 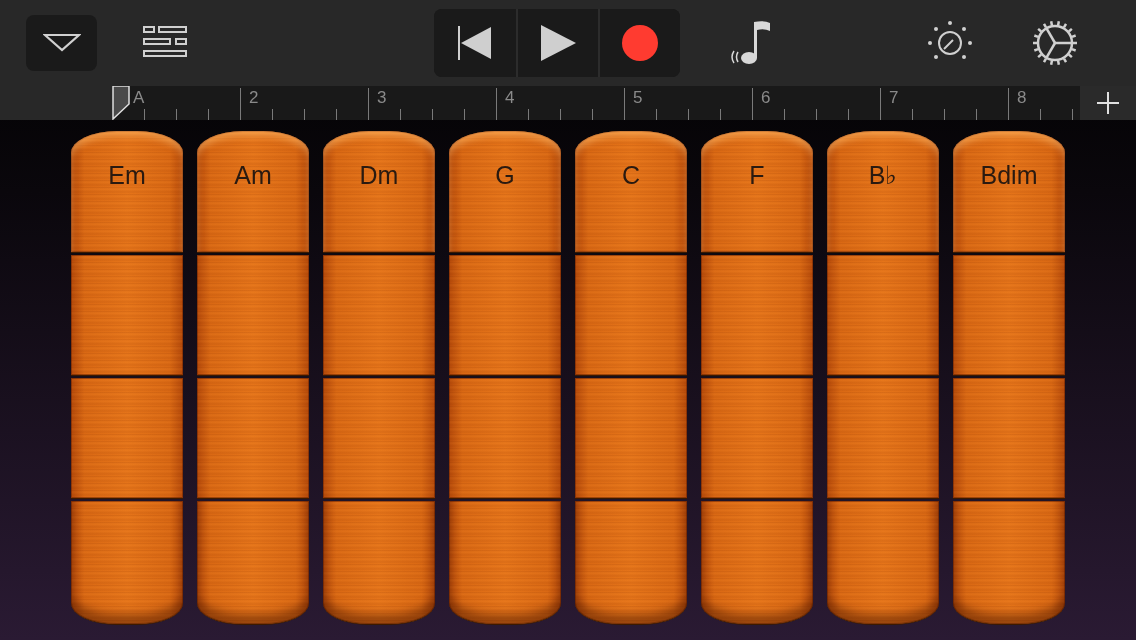 What do you see at coordinates (596, 103) in the screenshot?
I see `timeline-ruler: A 2 3 4 5 6 7 8` at bounding box center [596, 103].